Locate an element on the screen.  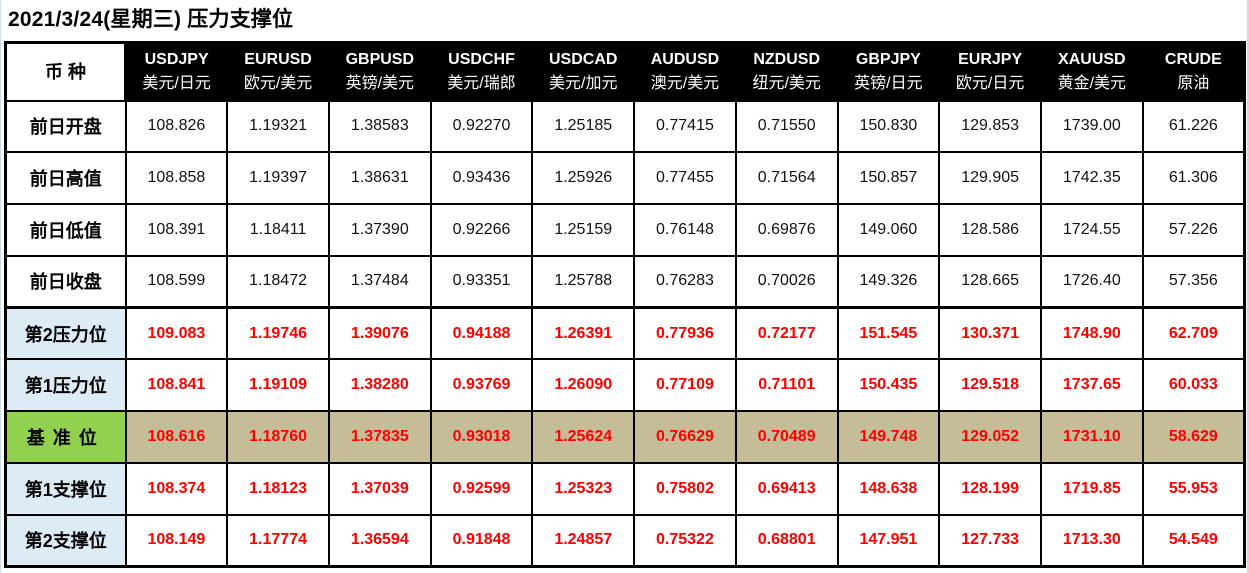
value-cell-usdcad: 1.25624 is located at coordinates (583, 437).